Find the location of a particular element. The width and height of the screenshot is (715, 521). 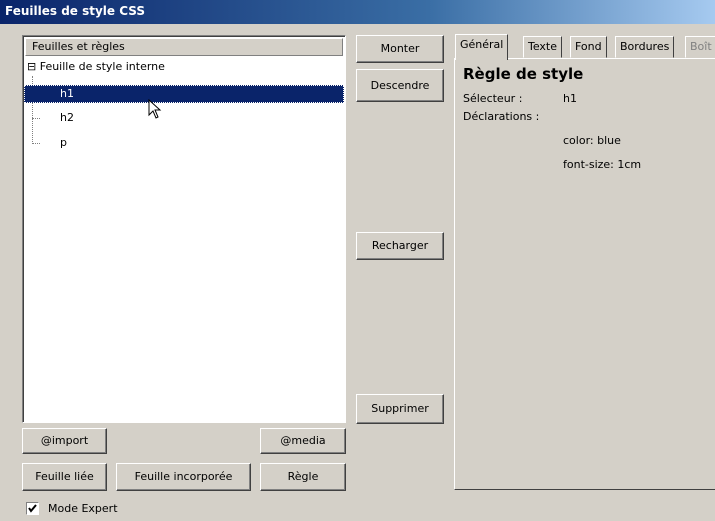

tree-column-header: Feuilles et règles is located at coordinates (184, 47).